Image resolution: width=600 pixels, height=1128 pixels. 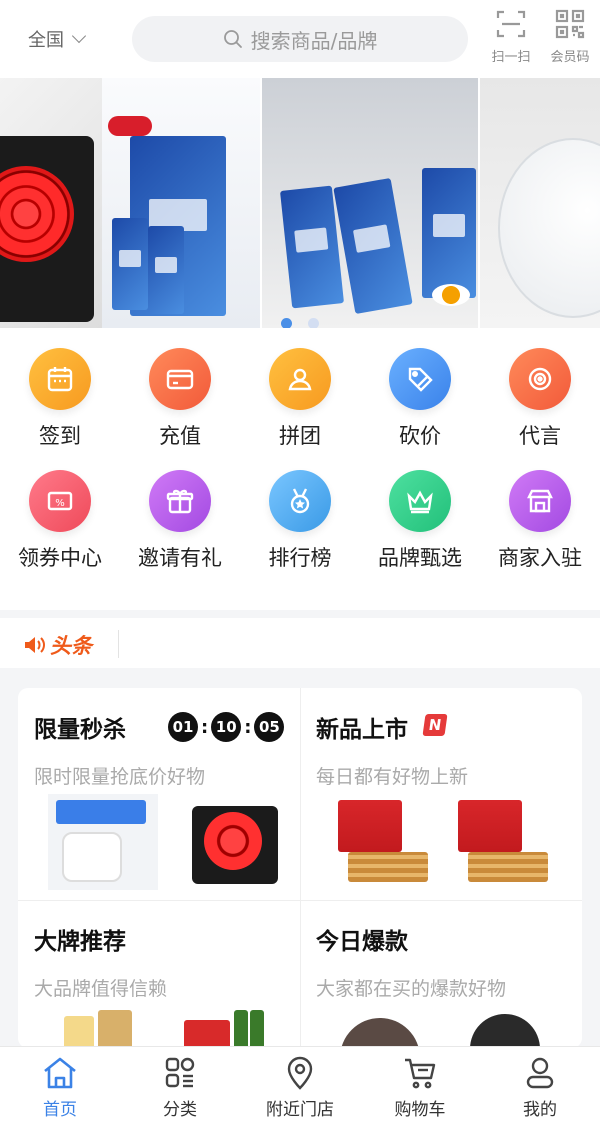 I want to click on grid-item-label: 代言, so click(x=540, y=436).